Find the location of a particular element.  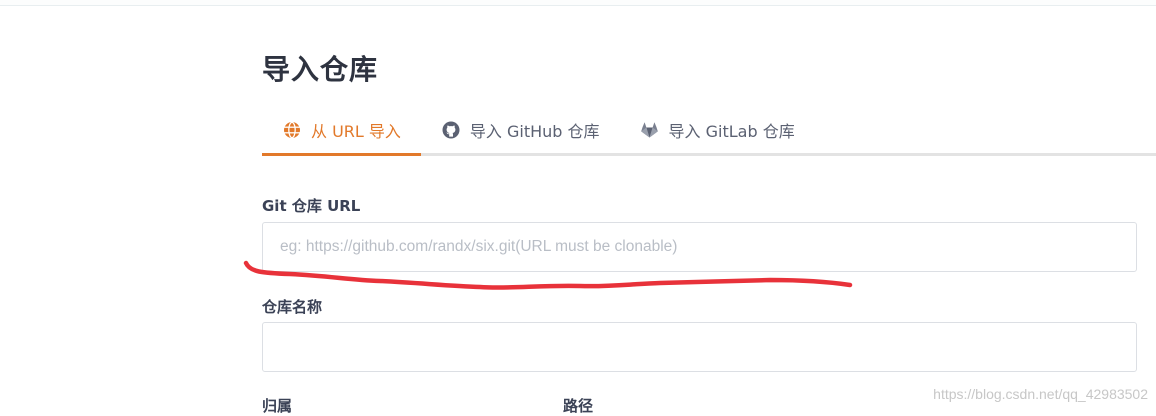

import-tabs: 从 URL 导入 导入 GitHub 仓库 导入 GitLab 仓库 is located at coordinates (709, 131).